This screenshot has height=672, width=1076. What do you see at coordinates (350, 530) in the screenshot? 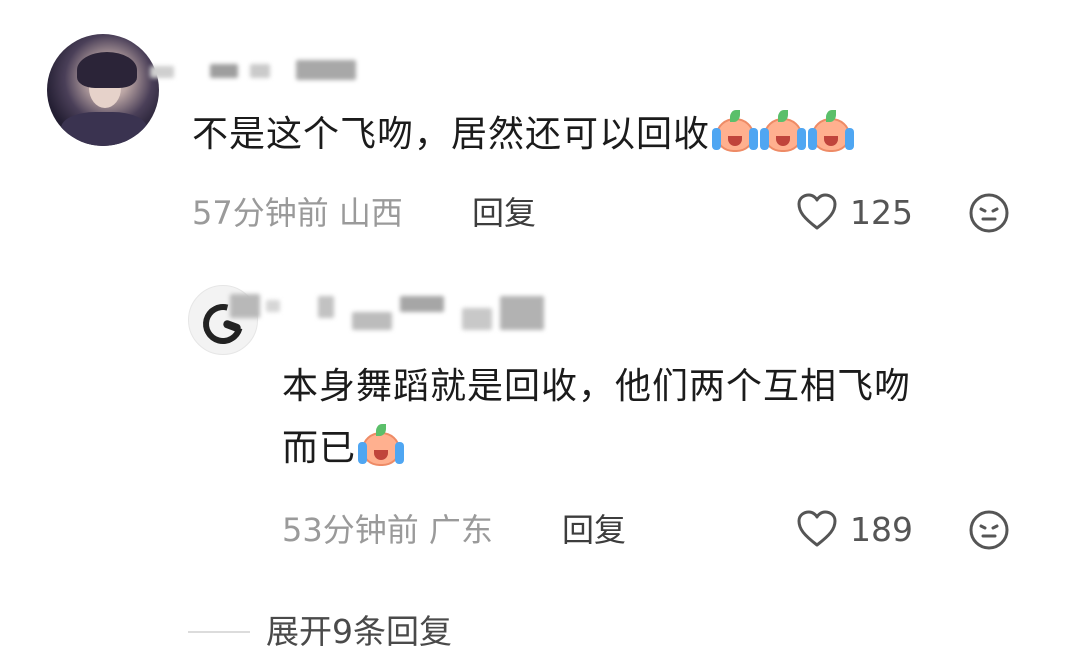
I see `reply-time: 53分钟前` at bounding box center [350, 530].